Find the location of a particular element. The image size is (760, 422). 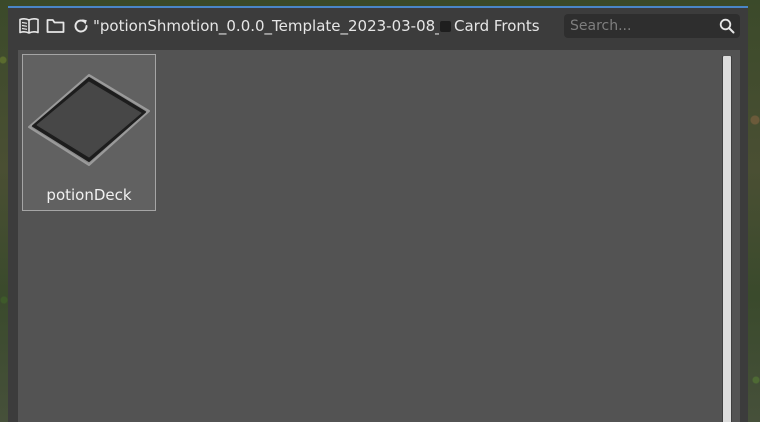

card-deck-icon is located at coordinates (89, 125).